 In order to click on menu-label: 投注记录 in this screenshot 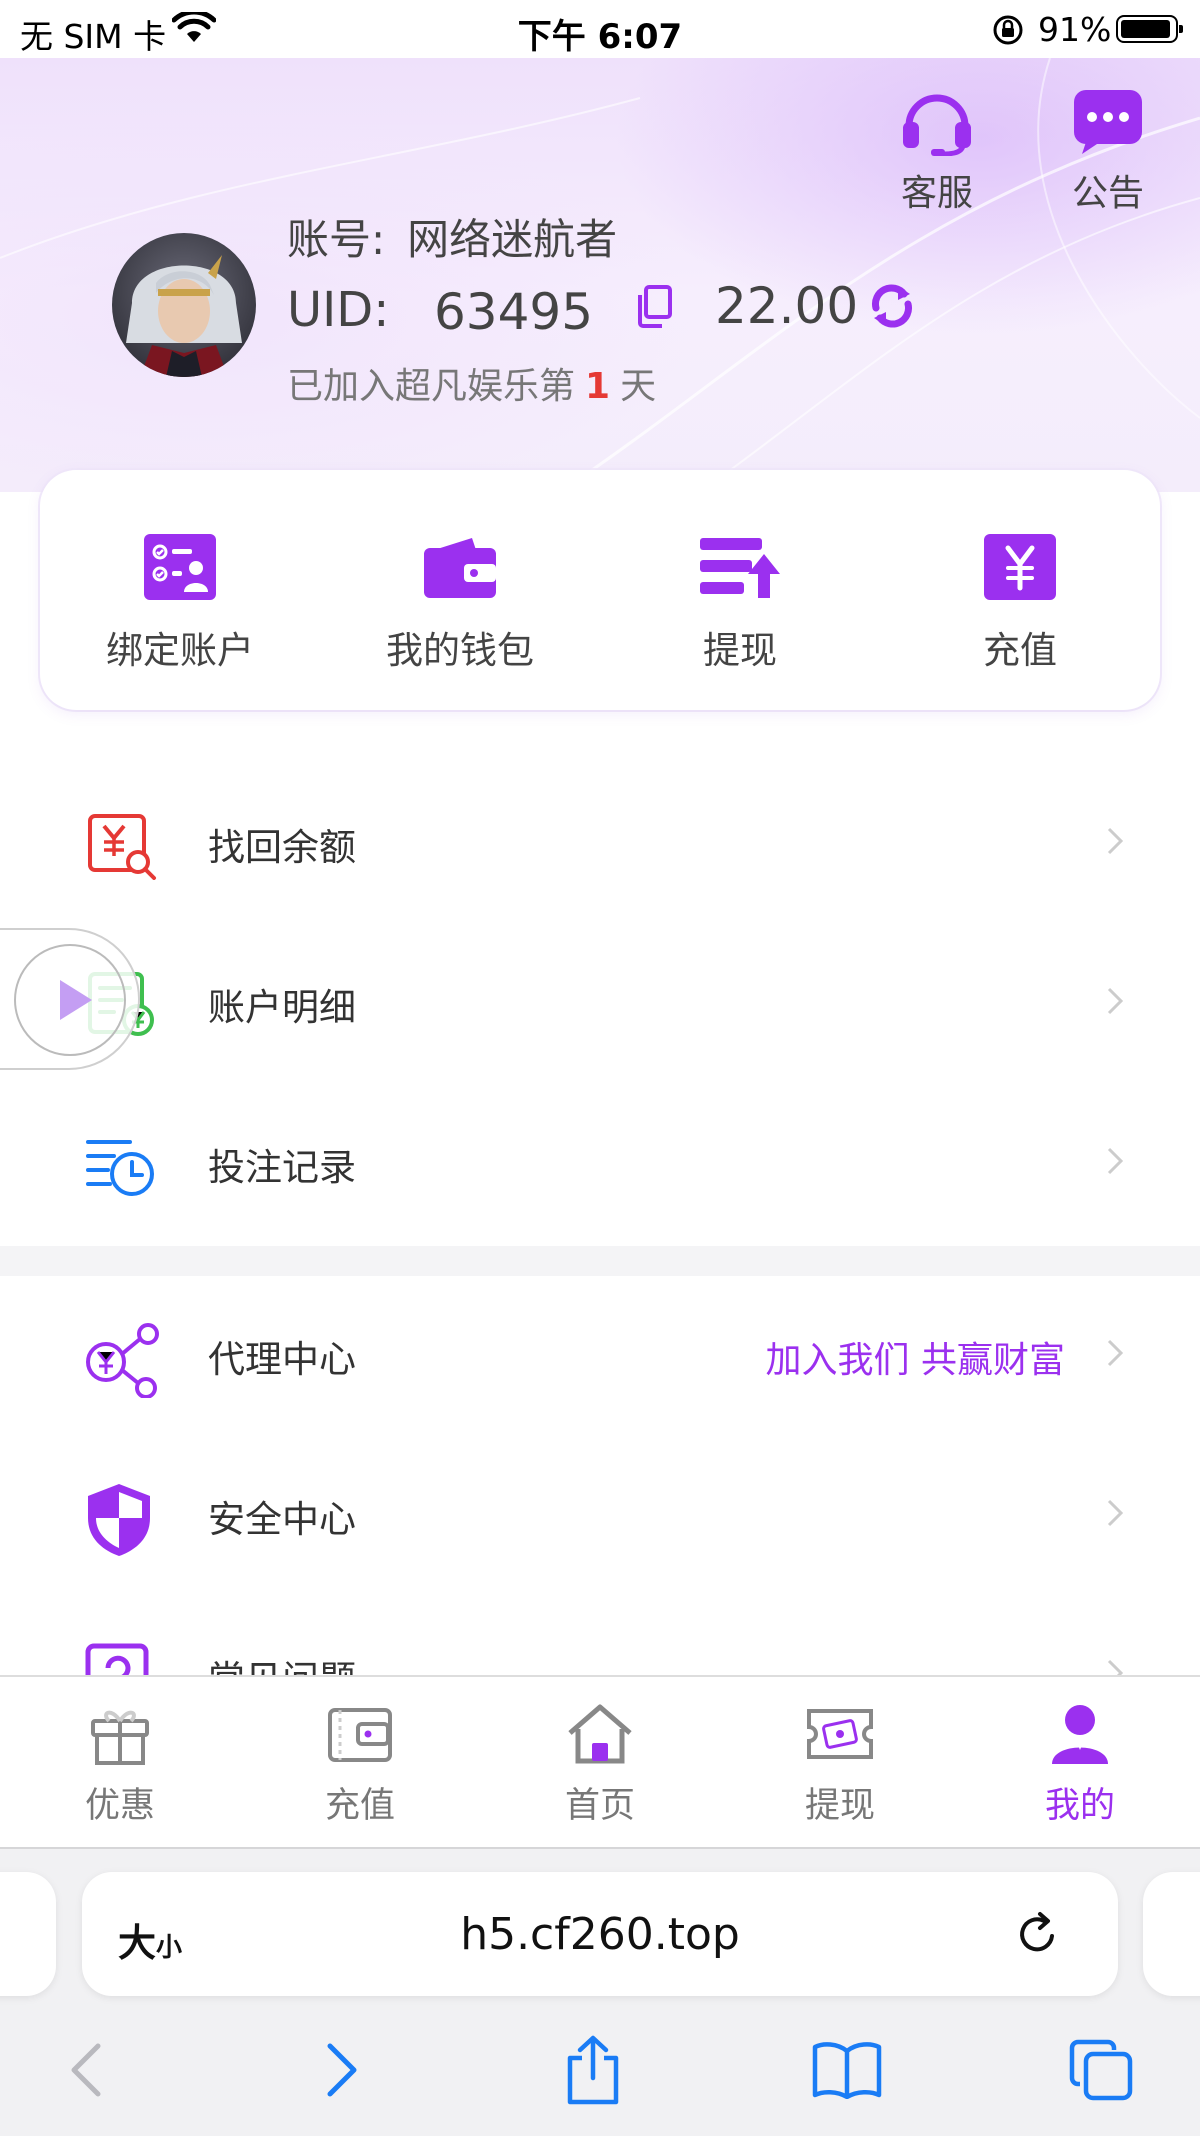, I will do `click(282, 1167)`.